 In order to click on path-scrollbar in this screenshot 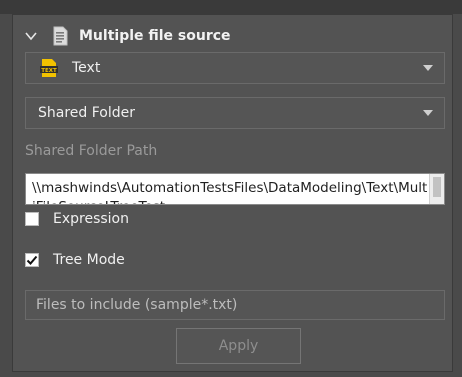, I will do `click(436, 189)`.